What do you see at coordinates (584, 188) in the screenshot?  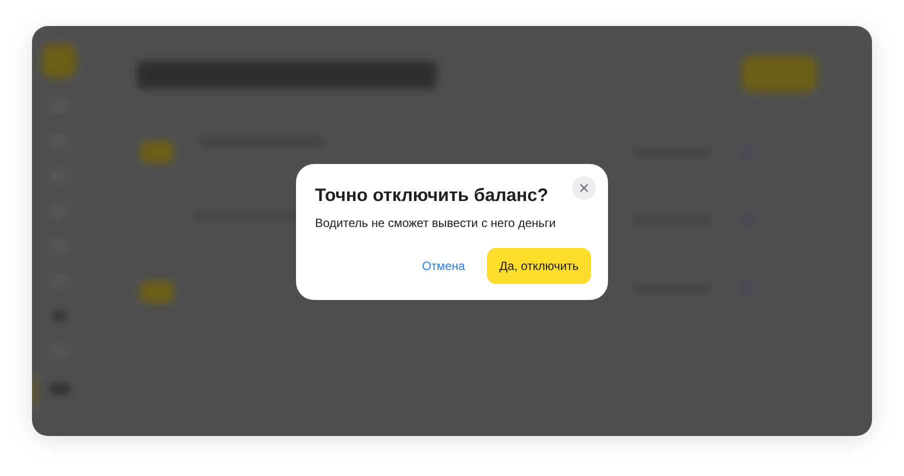 I see `close-button: ×` at bounding box center [584, 188].